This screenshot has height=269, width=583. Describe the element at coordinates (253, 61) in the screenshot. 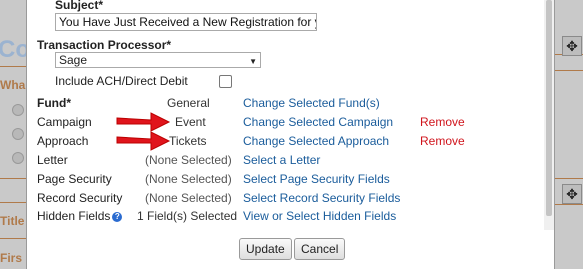

I see `dropdown-arrow-icon: ▼` at that location.